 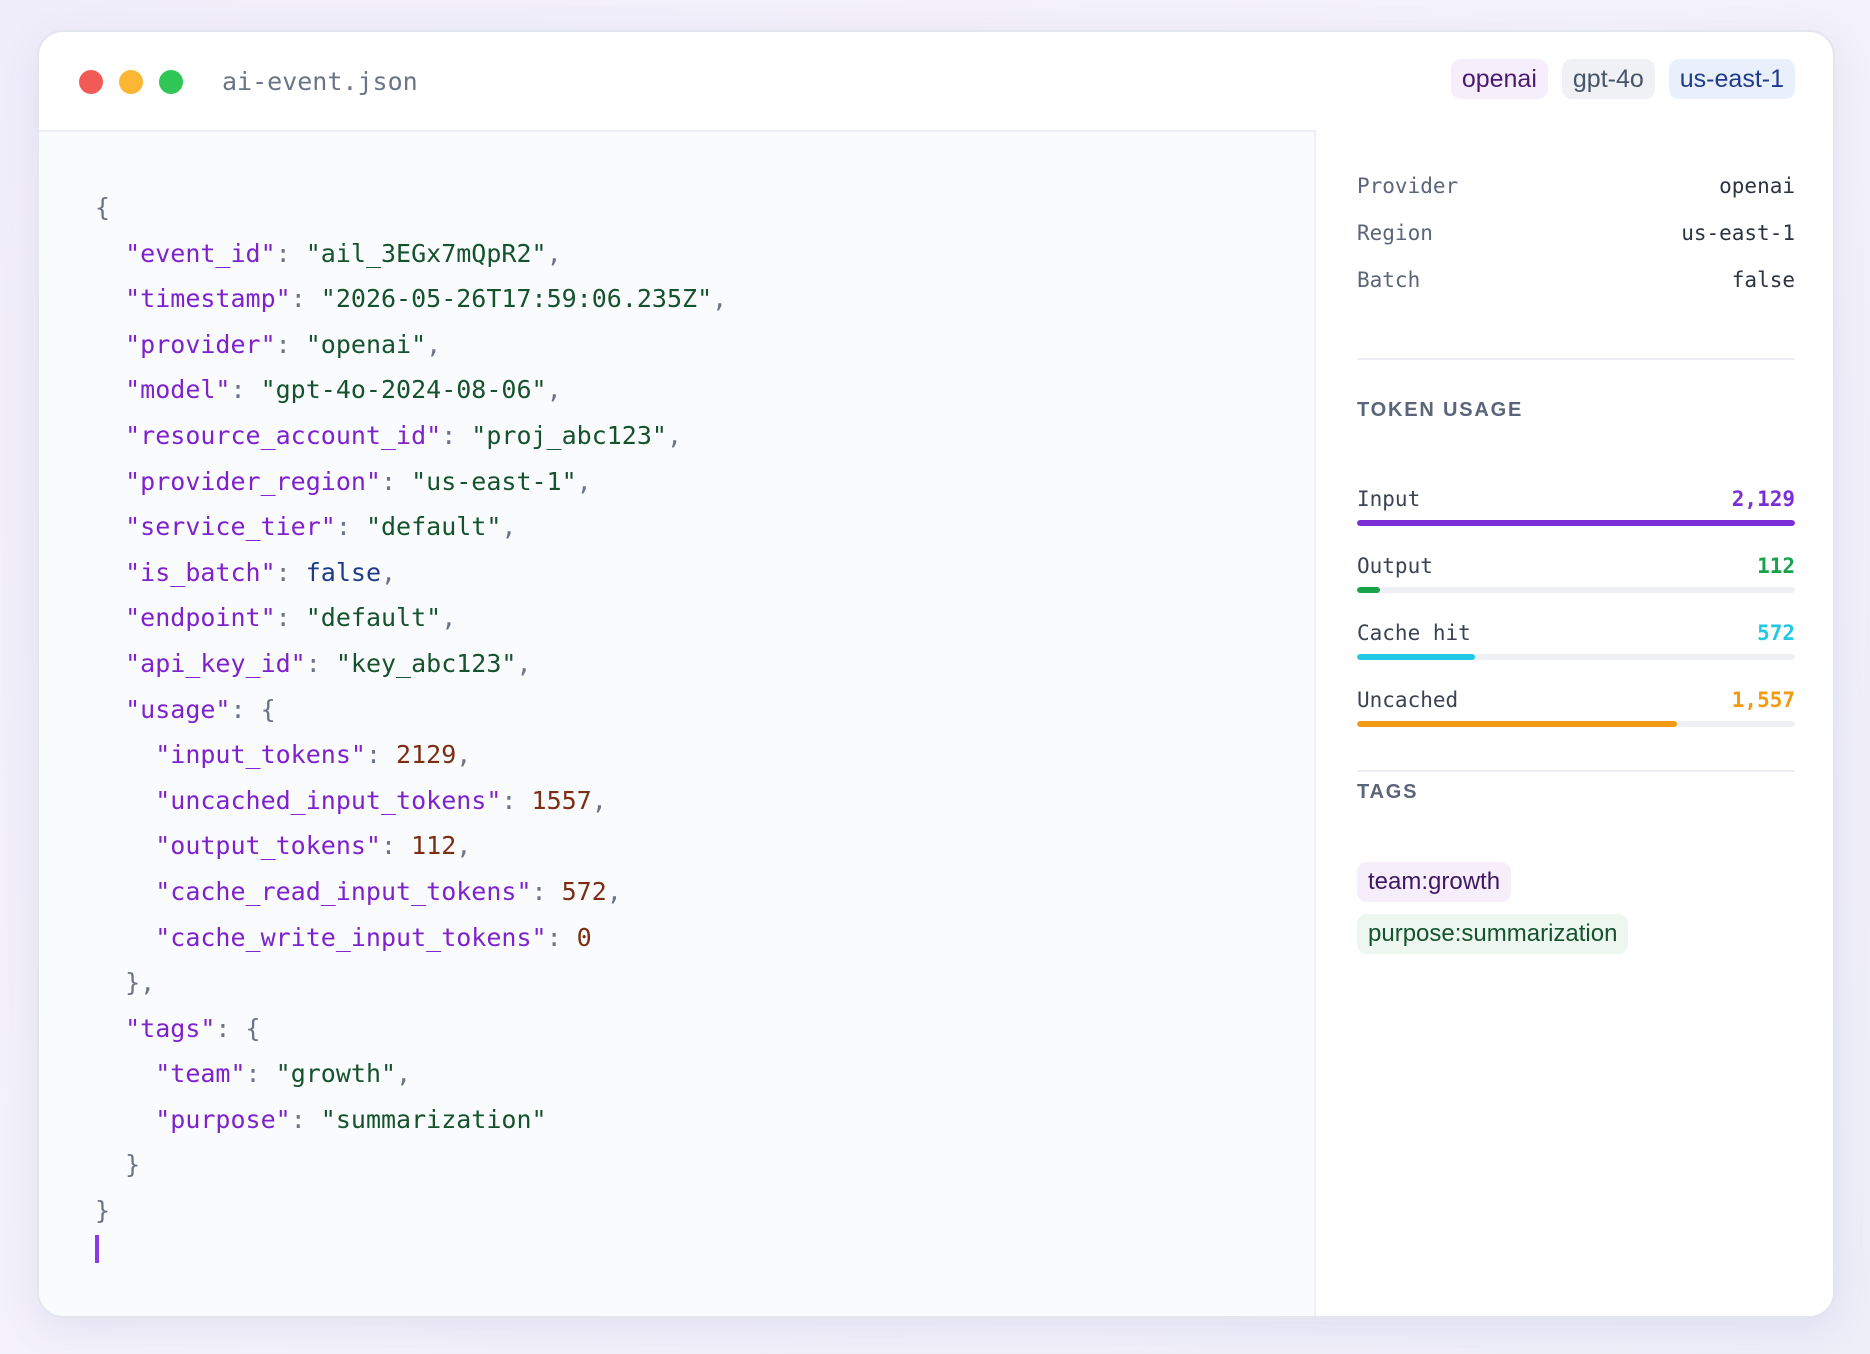 I want to click on code-line: "usage": {, so click(x=200, y=709).